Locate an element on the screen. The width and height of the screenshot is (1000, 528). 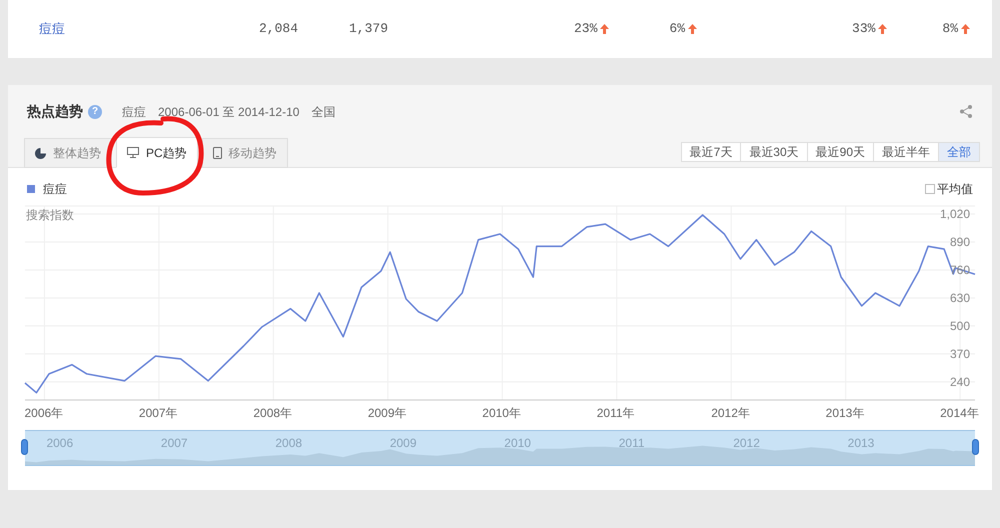
y-tick-label: 1,020 is located at coordinates (955, 214).